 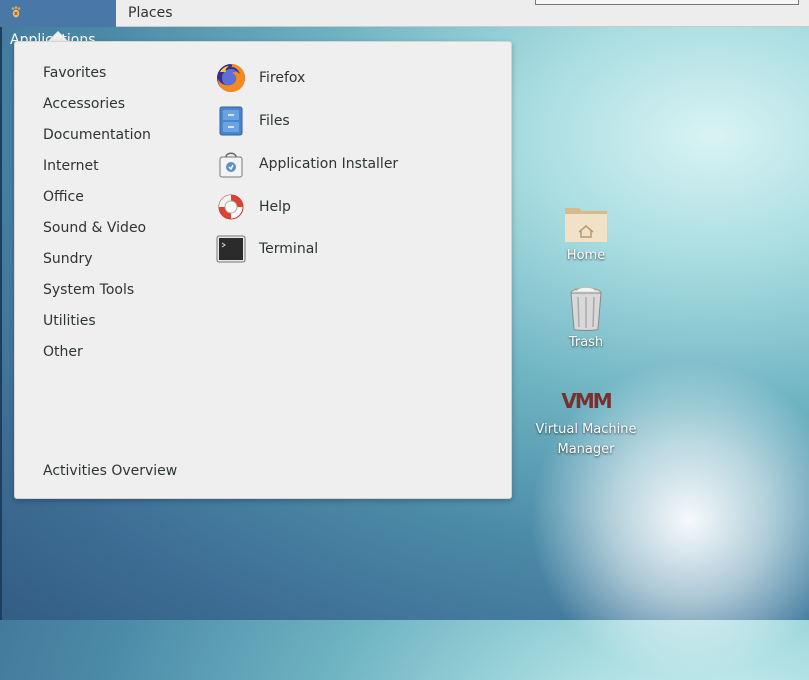 I want to click on places-menu-button: Places, so click(x=150, y=13).